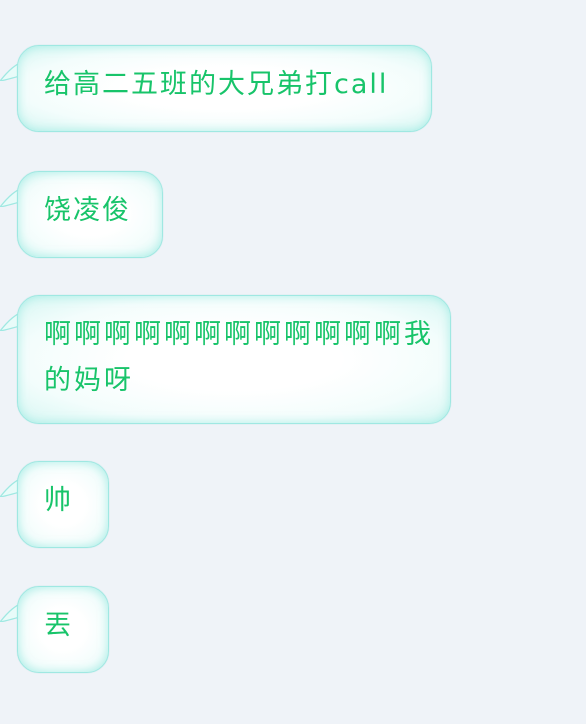  What do you see at coordinates (216, 84) in the screenshot?
I see `message-text: 给高二五班的大兄弟打call` at bounding box center [216, 84].